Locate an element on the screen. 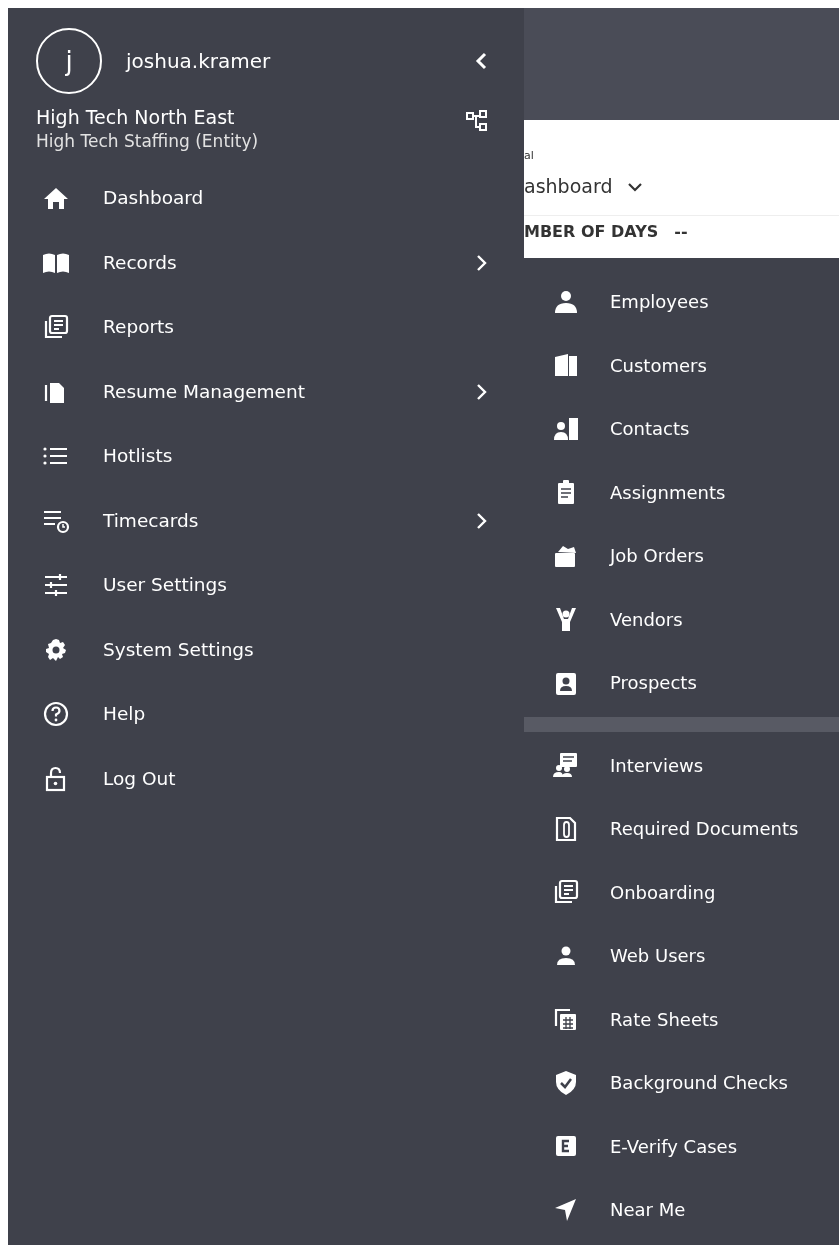 The width and height of the screenshot is (839, 1245). home-icon is located at coordinates (56, 198).